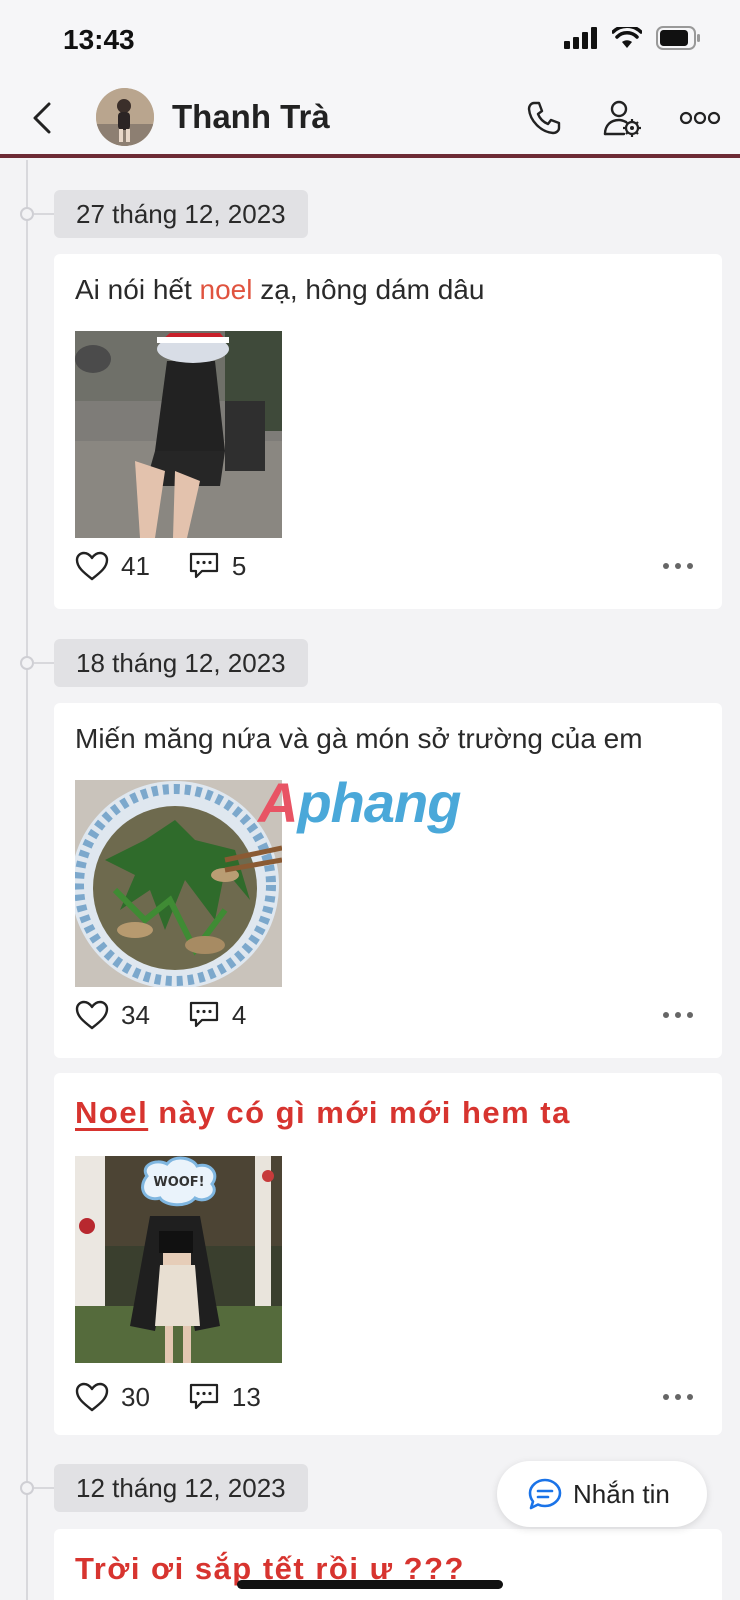 This screenshot has width=740, height=1600. I want to click on avatar, so click(125, 117).